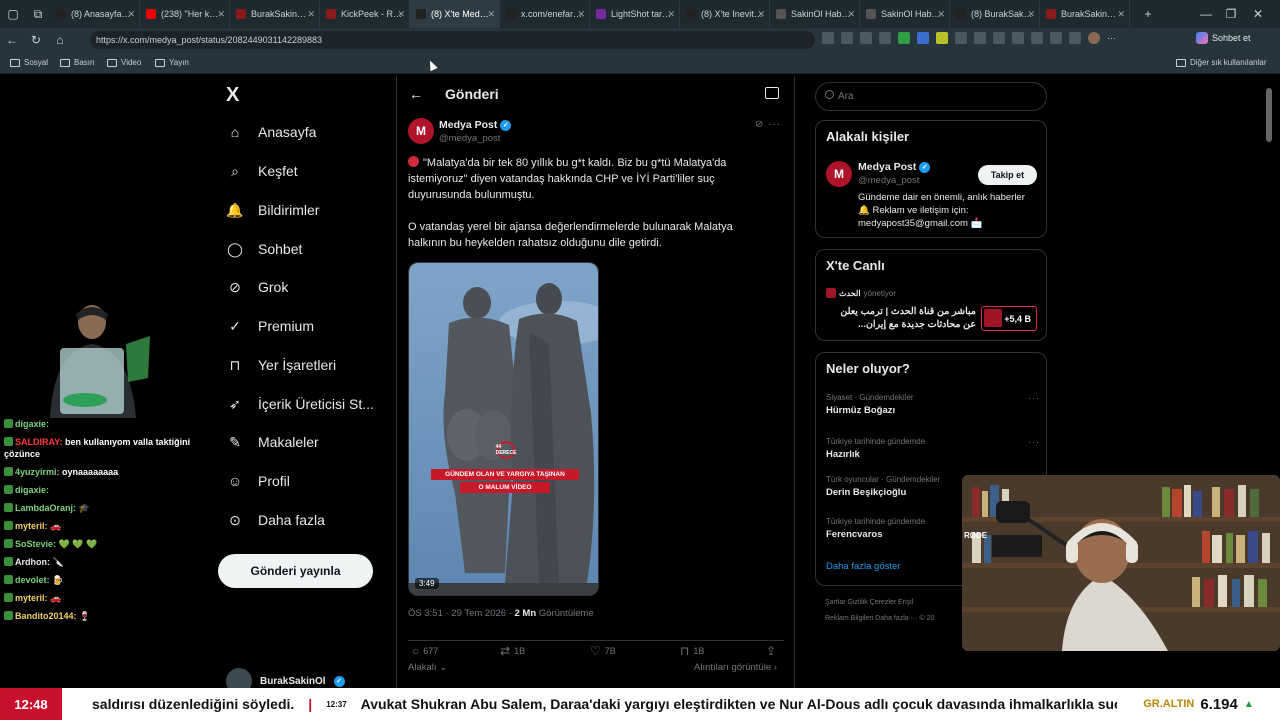 Image resolution: width=1280 pixels, height=720 pixels. What do you see at coordinates (272, 210) in the screenshot?
I see `nav-item: 🔔 Bildirimler` at bounding box center [272, 210].